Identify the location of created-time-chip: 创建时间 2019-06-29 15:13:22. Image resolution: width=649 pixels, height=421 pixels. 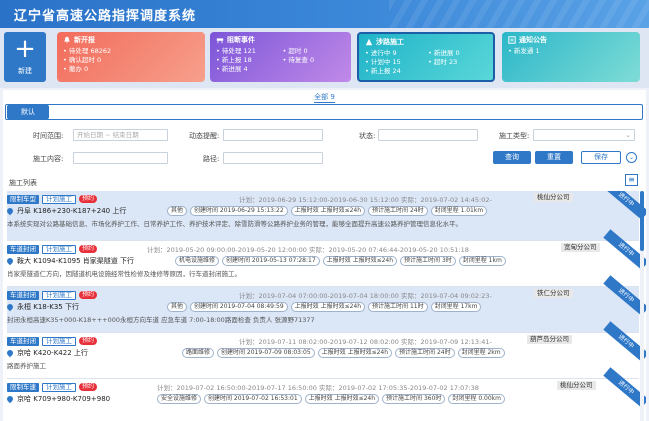
(239, 211).